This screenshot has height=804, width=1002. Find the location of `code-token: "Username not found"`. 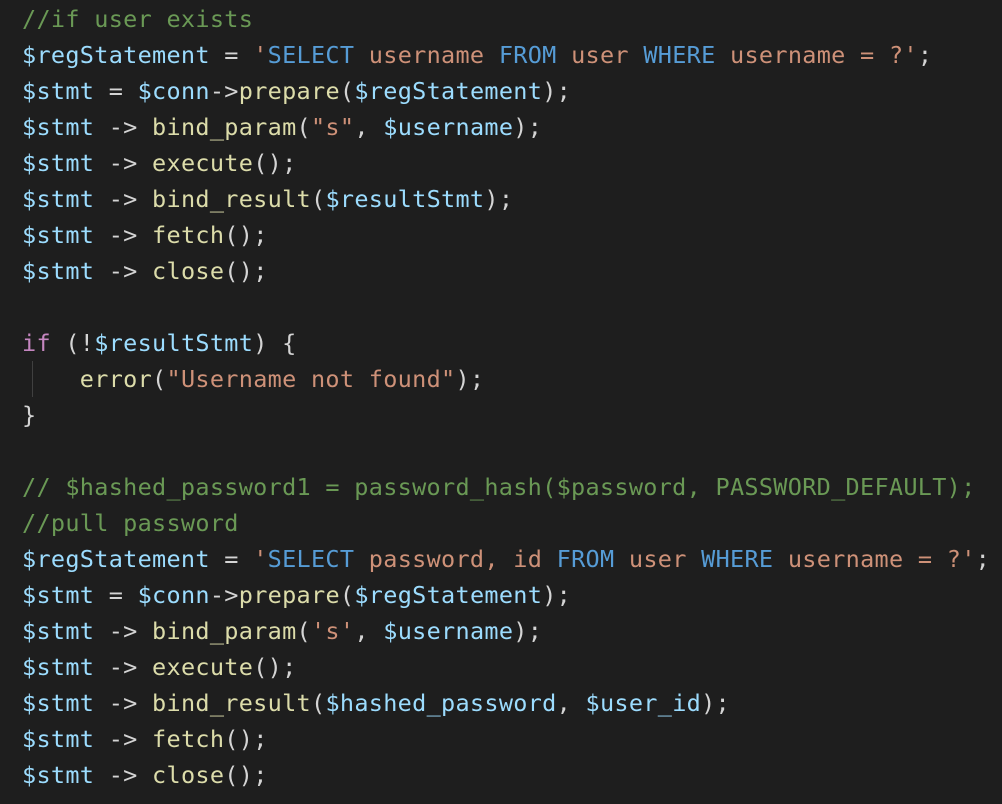

code-token: "Username not found" is located at coordinates (311, 379).